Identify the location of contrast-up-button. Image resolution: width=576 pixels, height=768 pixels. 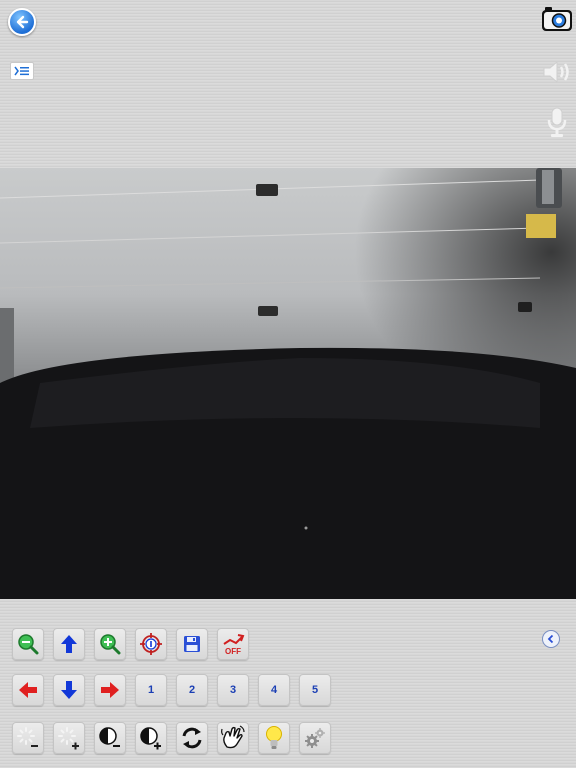
(151, 738).